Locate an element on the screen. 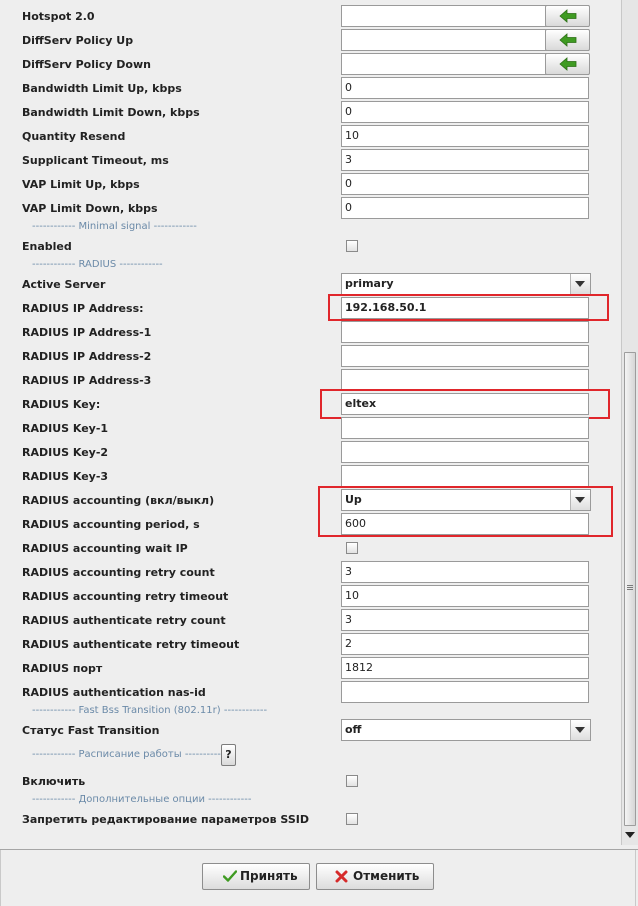 The height and width of the screenshot is (906, 638). highlight-box-radius-key is located at coordinates (465, 404).